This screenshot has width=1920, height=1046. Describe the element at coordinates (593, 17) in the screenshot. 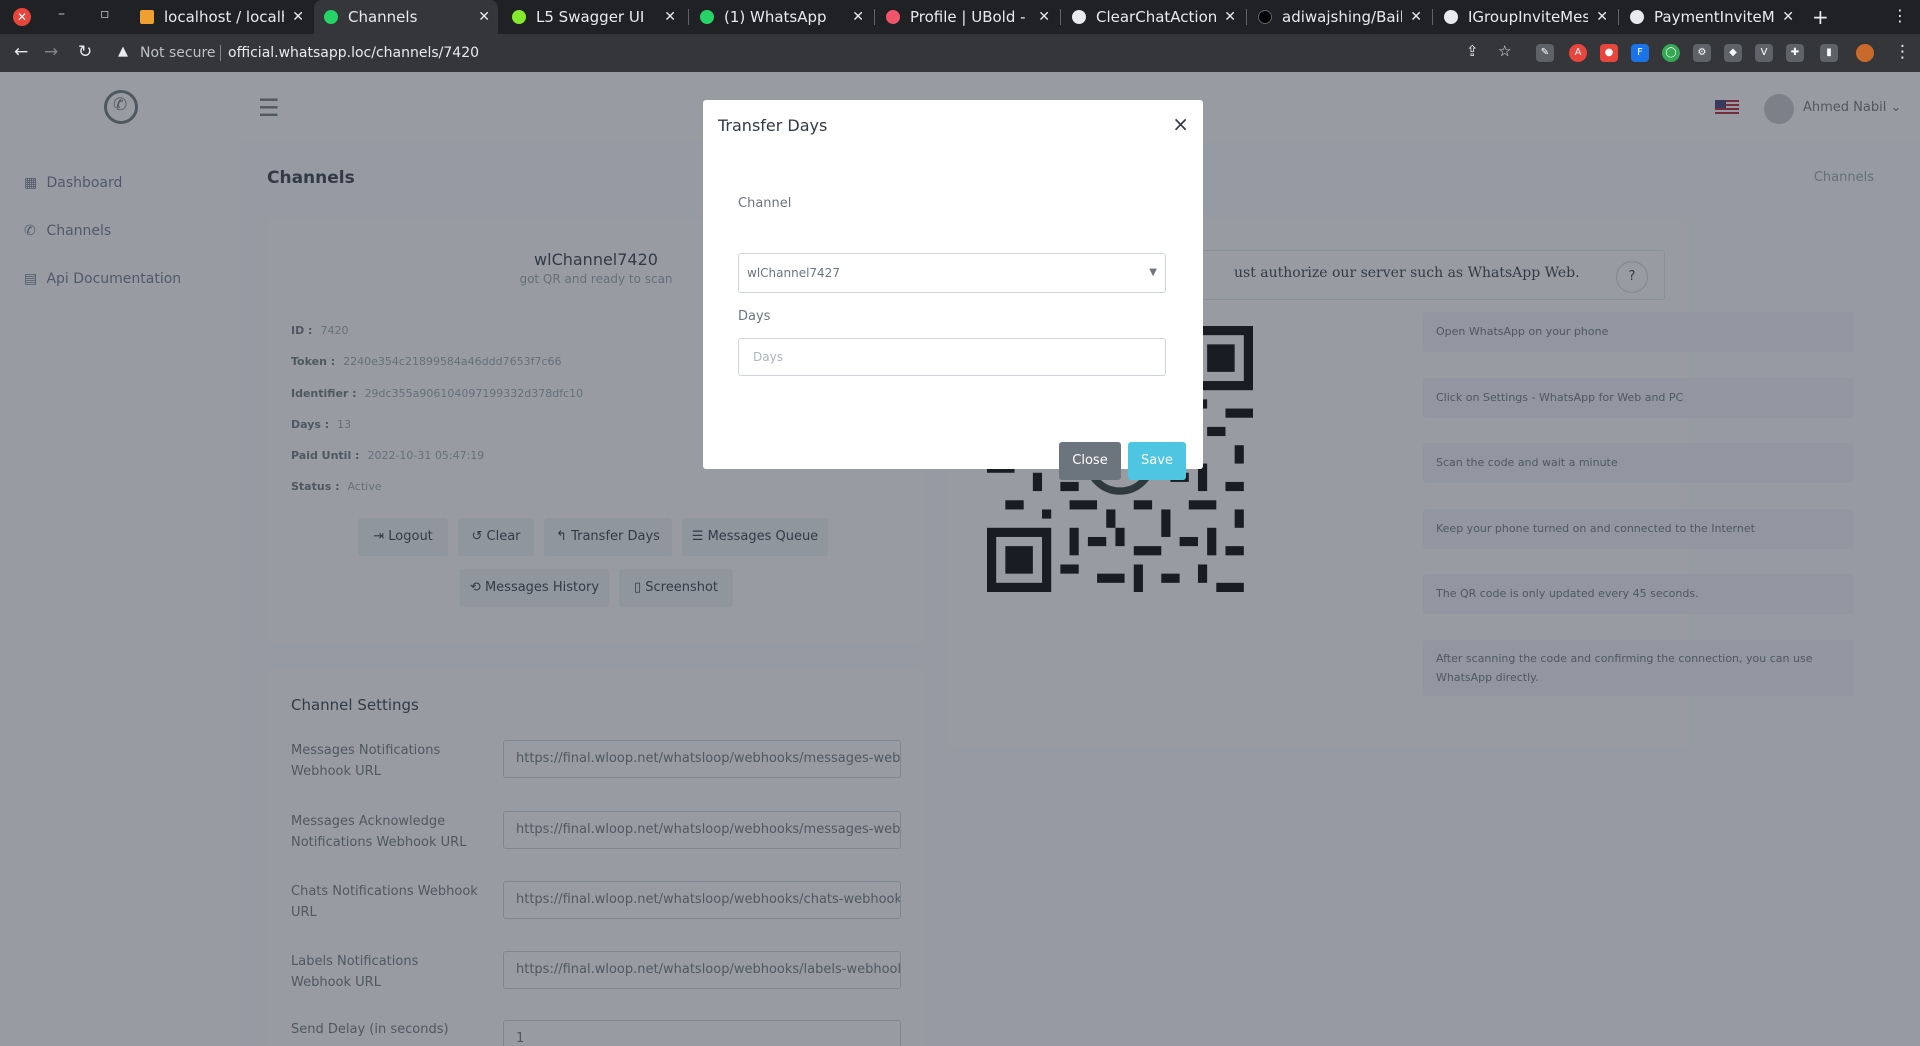

I see `browser-tab: L5 Swagger UI ✕` at that location.